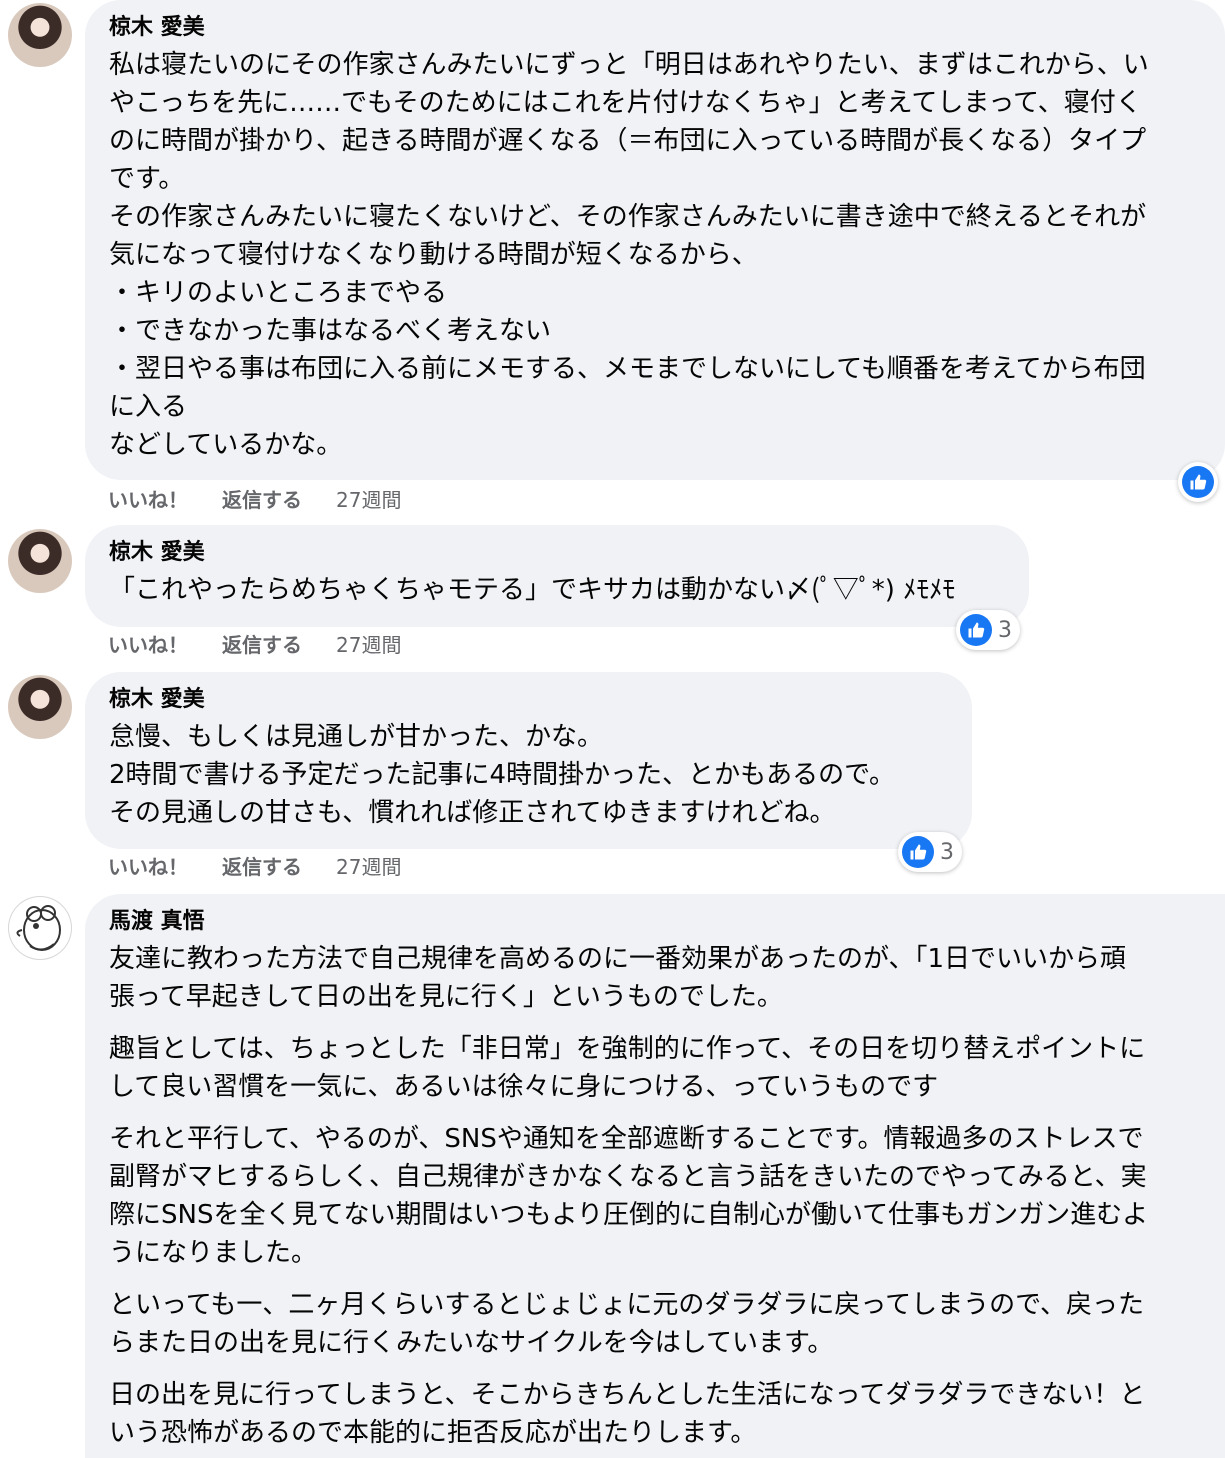 Image resolution: width=1225 pixels, height=1458 pixels. What do you see at coordinates (147, 179) in the screenshot?
I see `comment-text-line: です。` at bounding box center [147, 179].